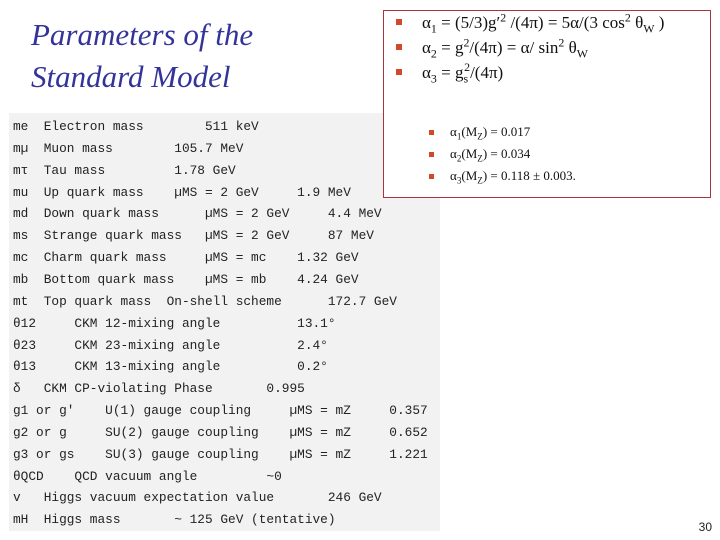 This screenshot has width=720, height=540. Describe the element at coordinates (136, 126) in the screenshot. I see `table-row: me Electron mass 511 keV` at that location.